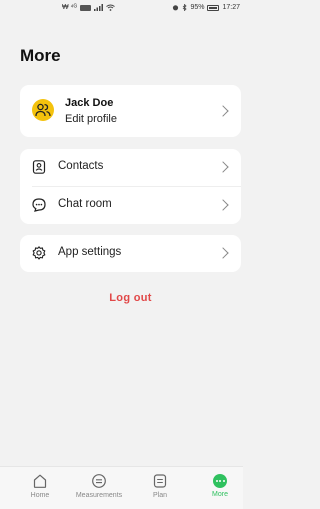  Describe the element at coordinates (121, 8) in the screenshot. I see `status-bar: ₩ ⁴ᴳ 95% 17:27` at that location.